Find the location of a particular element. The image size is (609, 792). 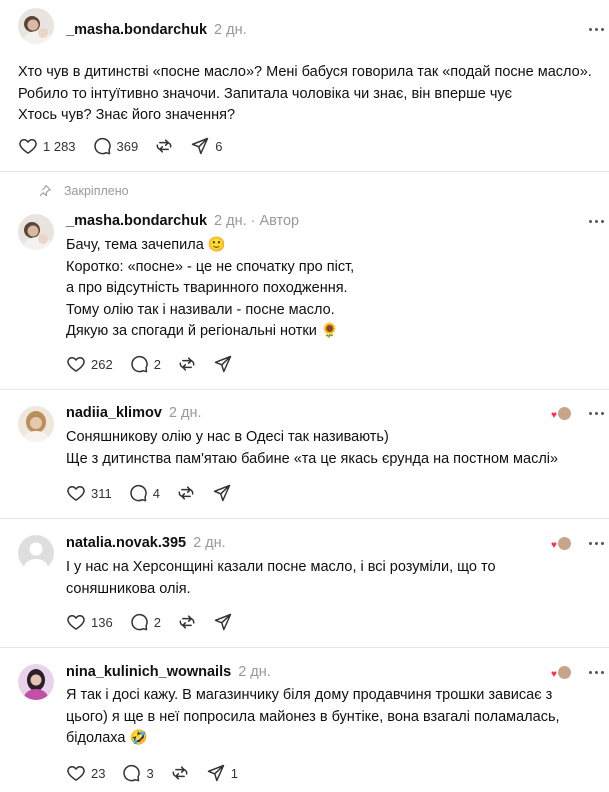

comment-count: 3 is located at coordinates (150, 773).